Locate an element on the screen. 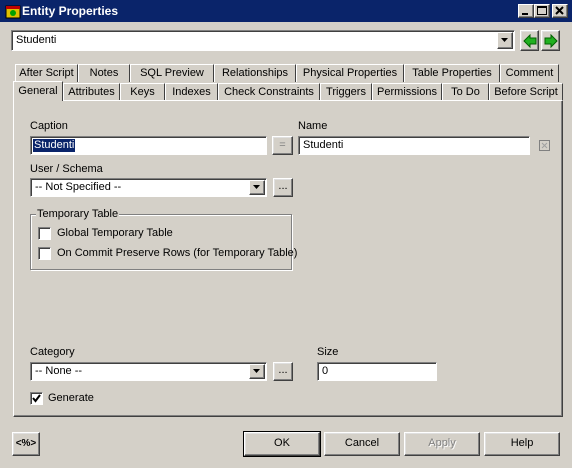 The width and height of the screenshot is (572, 468). entity-combo-value: Studenti is located at coordinates (36, 40).